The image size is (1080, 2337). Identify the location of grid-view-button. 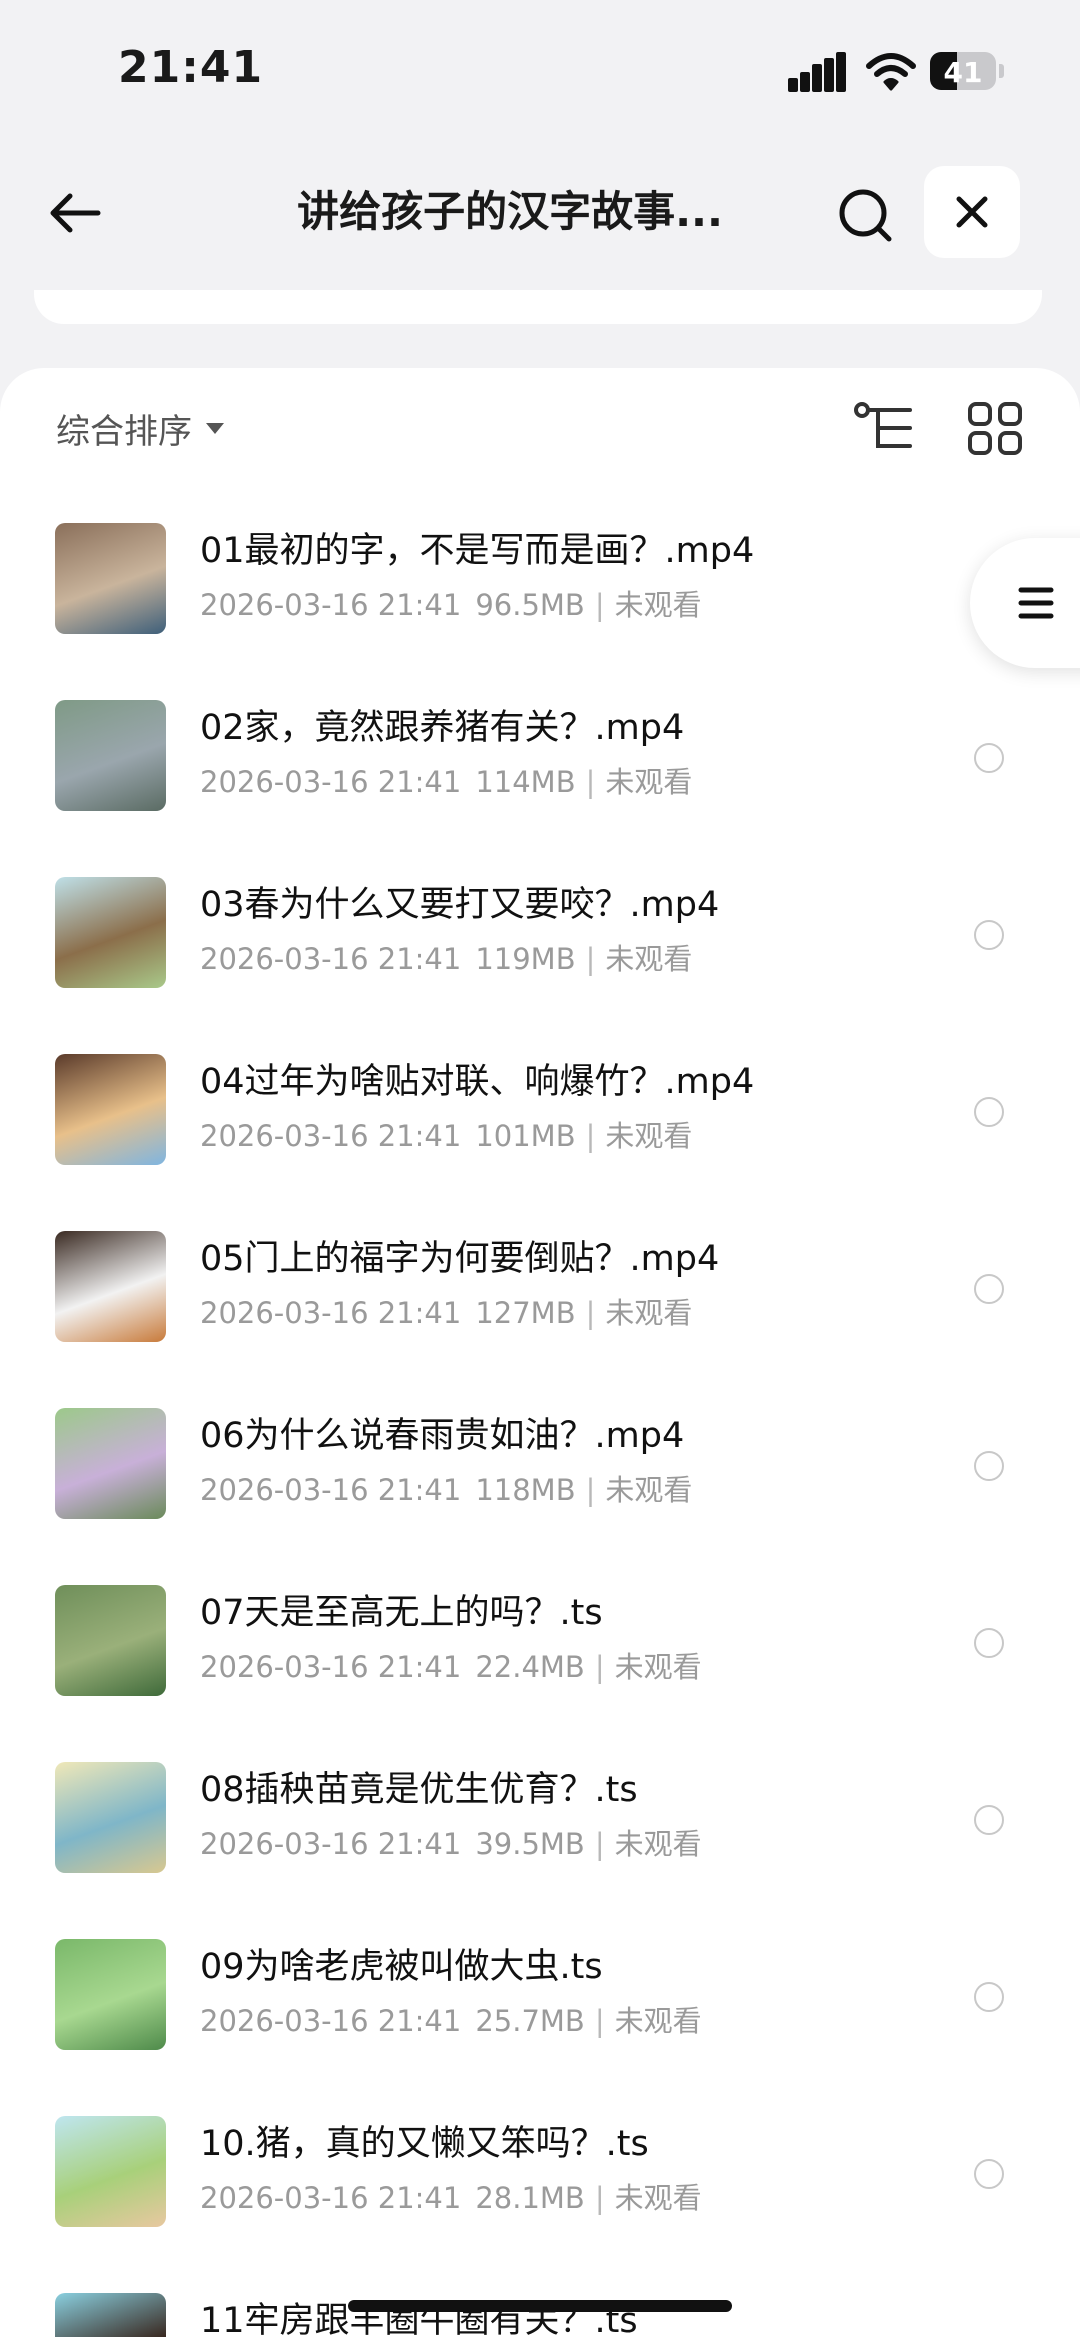
(996, 429).